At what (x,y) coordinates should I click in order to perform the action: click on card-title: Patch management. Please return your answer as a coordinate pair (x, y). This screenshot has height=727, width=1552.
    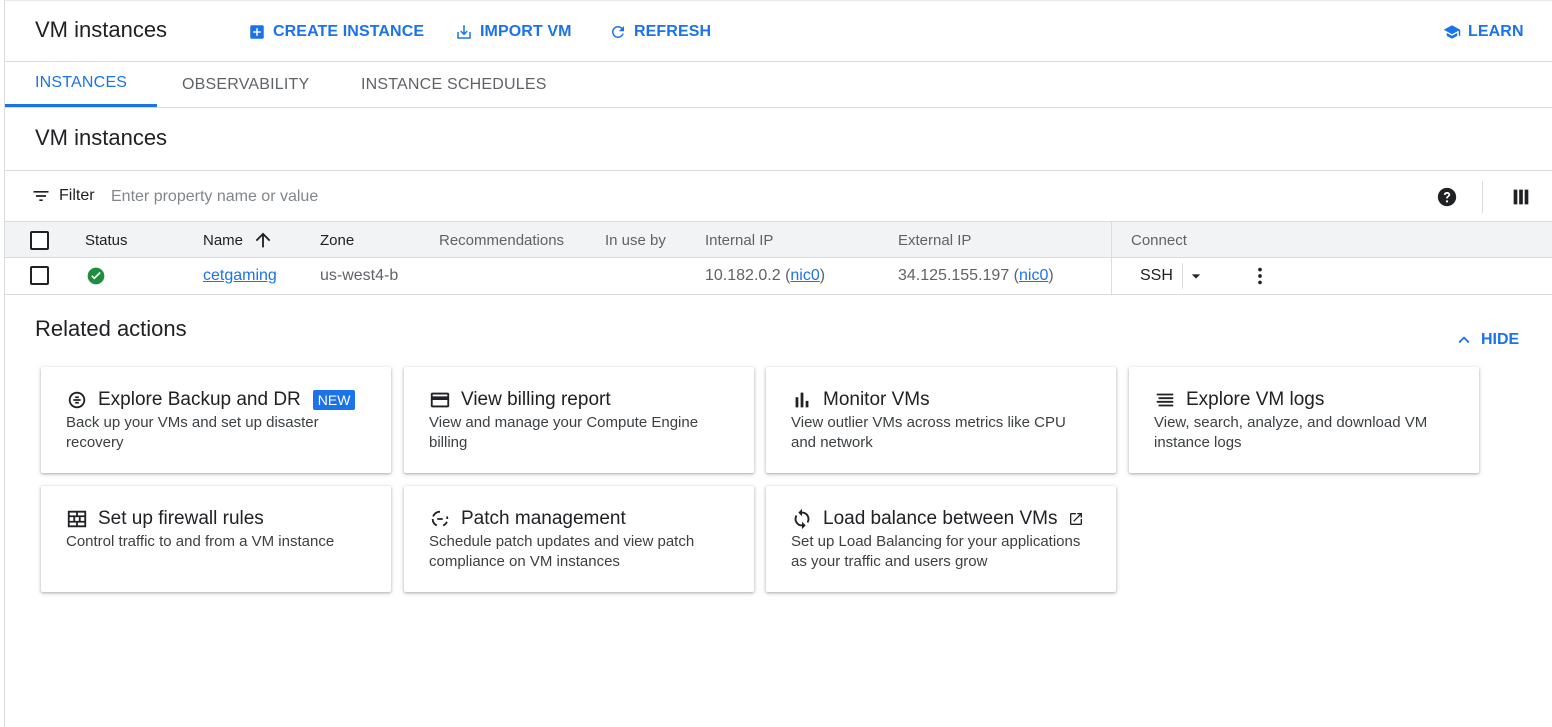
    Looking at the image, I should click on (527, 519).